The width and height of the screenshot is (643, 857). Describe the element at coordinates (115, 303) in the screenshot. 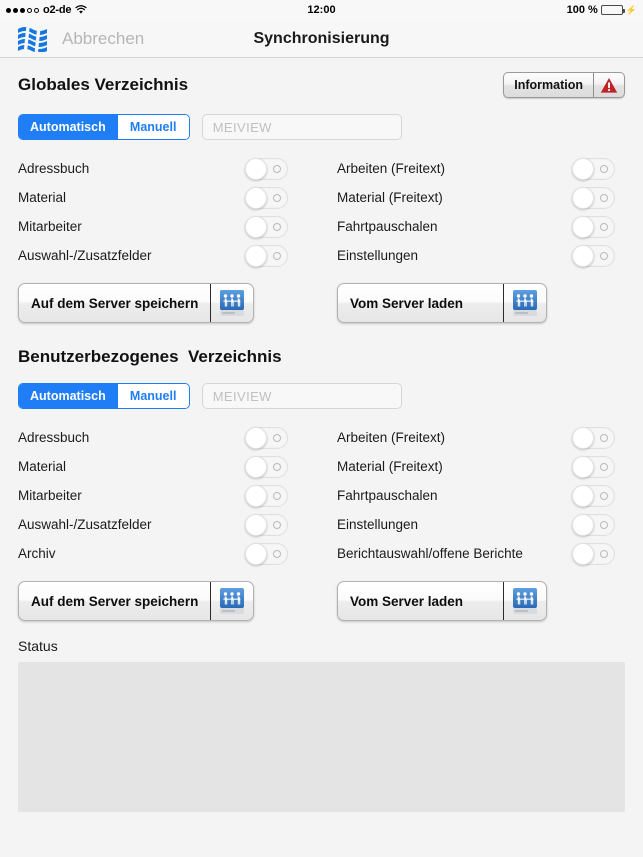

I see `global-save-to-server-label: Auf dem Server speichern` at that location.